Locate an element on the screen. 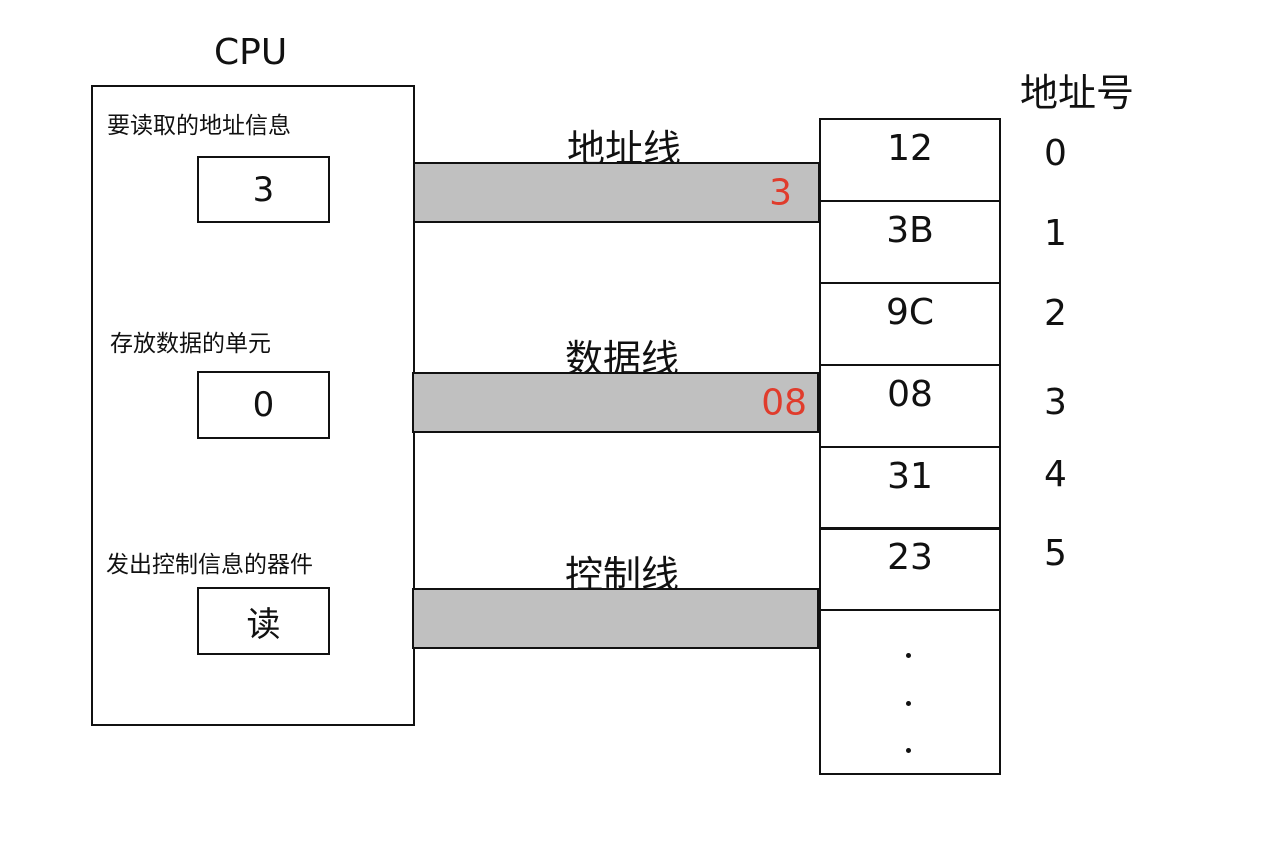  memory-cell-5: 23 is located at coordinates (910, 569).